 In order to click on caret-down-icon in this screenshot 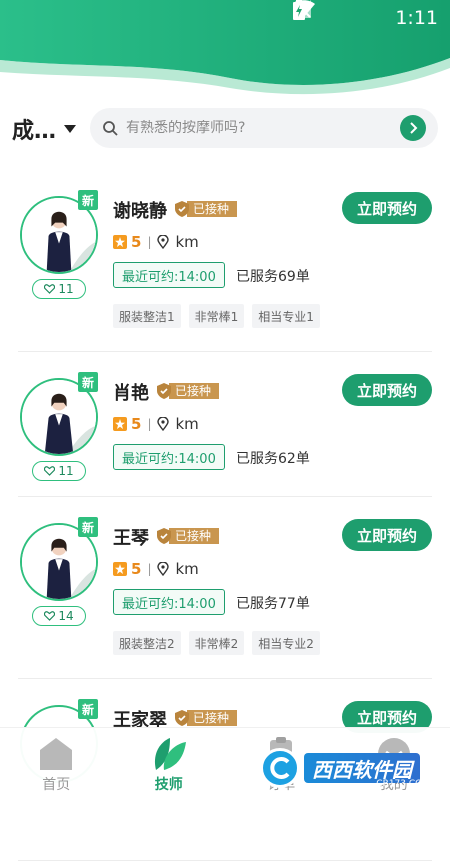, I will do `click(70, 129)`.